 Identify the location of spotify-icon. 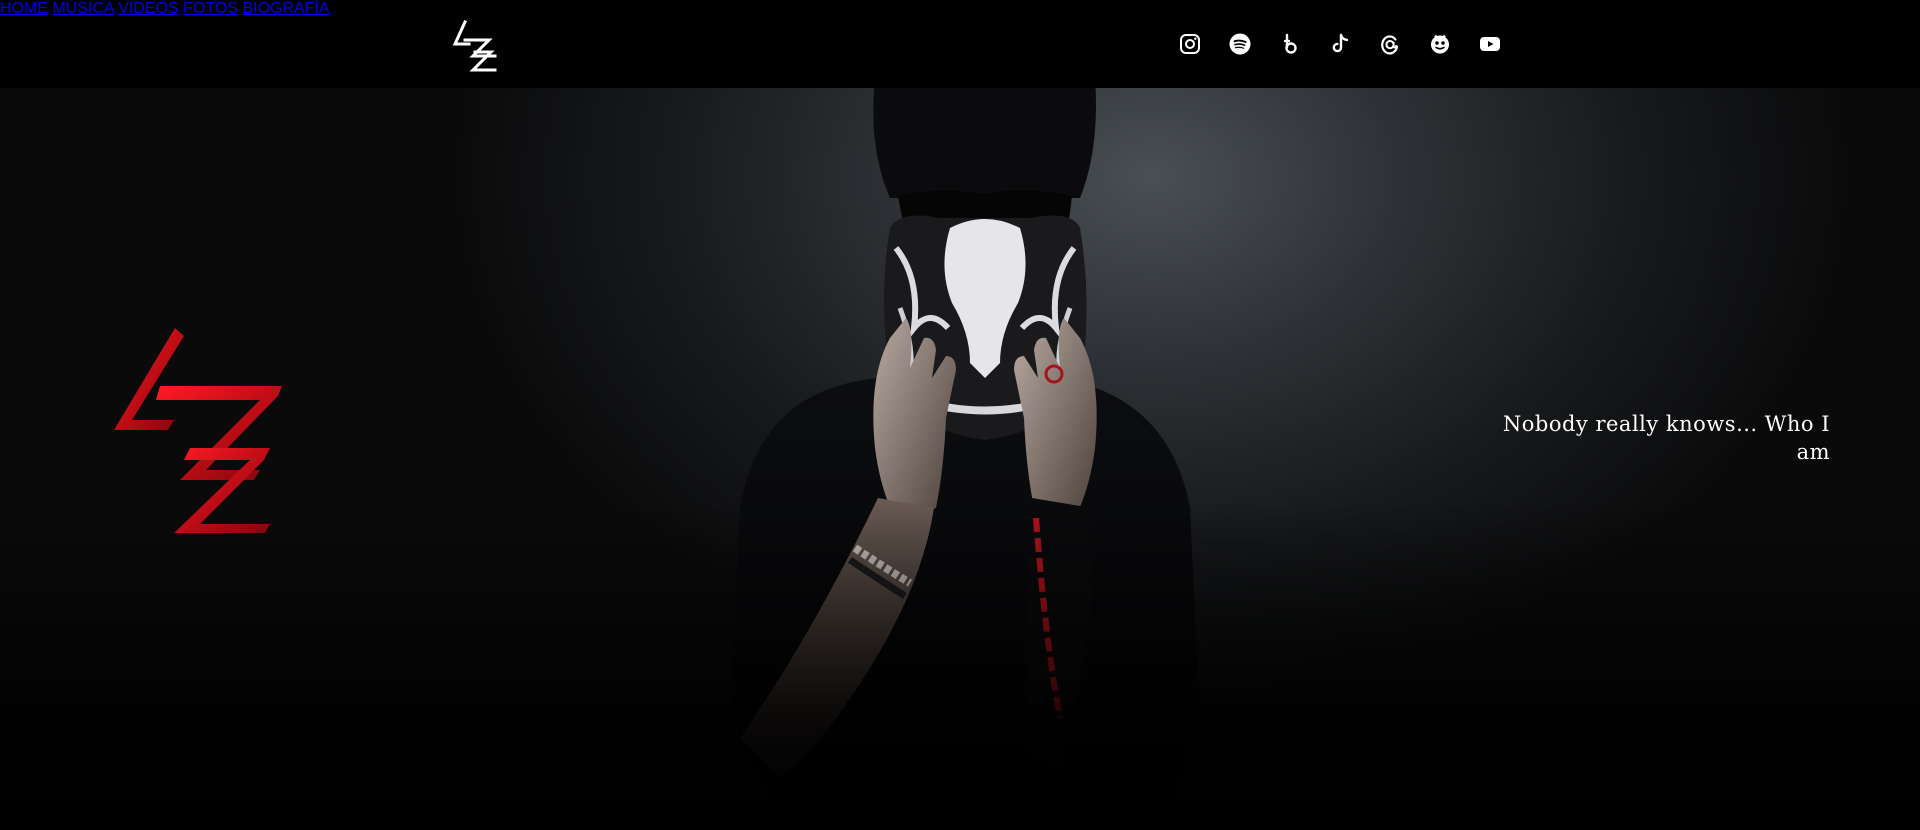
(1240, 44).